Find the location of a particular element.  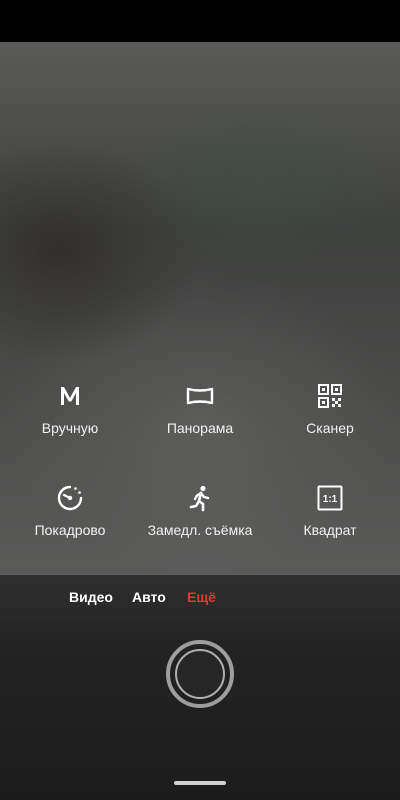

mode-label-panorama: Панорама is located at coordinates (200, 428).